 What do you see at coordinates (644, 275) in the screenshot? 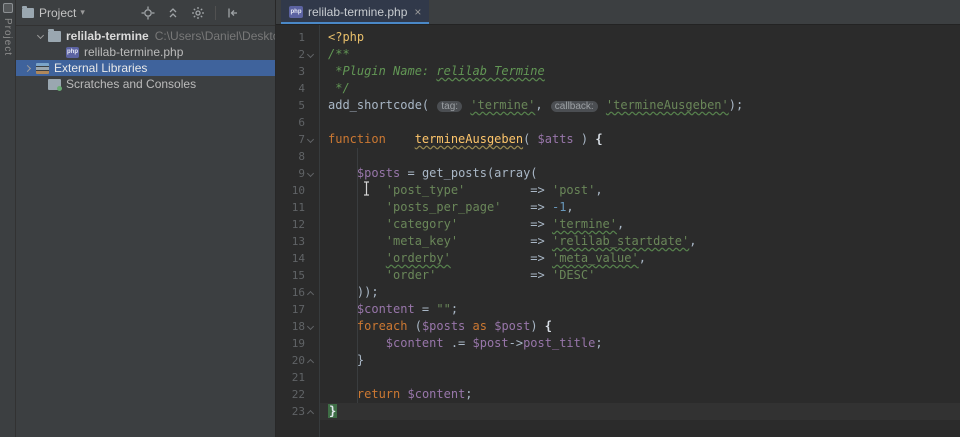
I see `code-line: 'order' => 'DESC'` at bounding box center [644, 275].